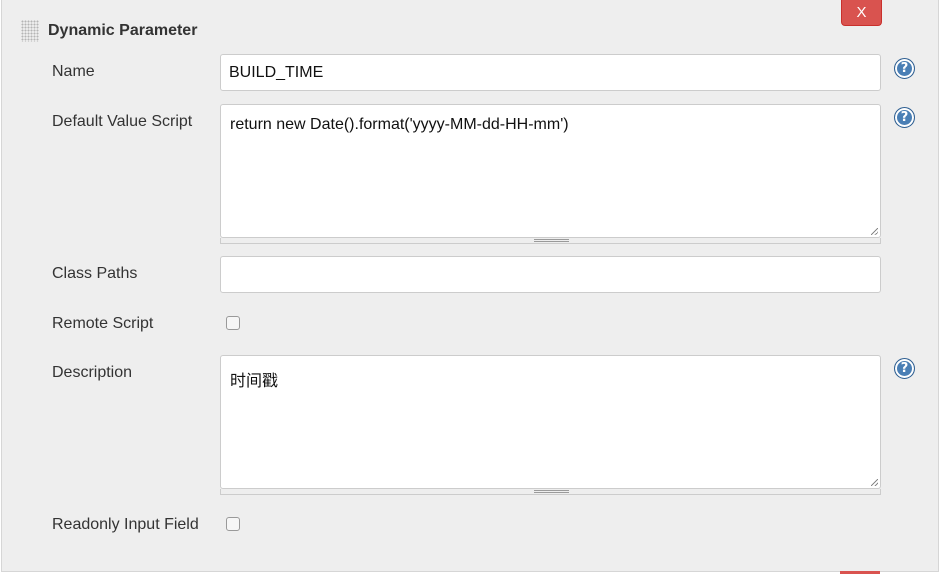 This screenshot has width=941, height=574. What do you see at coordinates (904, 368) in the screenshot?
I see `description-help-icon: ?` at bounding box center [904, 368].